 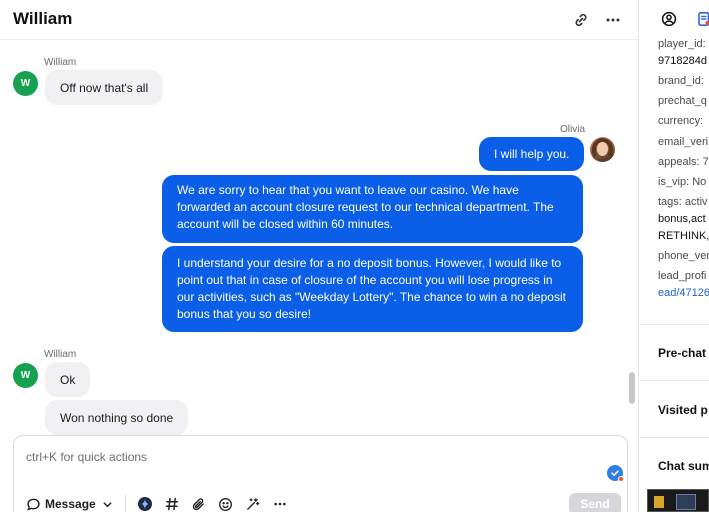 What do you see at coordinates (532, 154) in the screenshot?
I see `outgoing-message-bubble: I will help you.` at bounding box center [532, 154].